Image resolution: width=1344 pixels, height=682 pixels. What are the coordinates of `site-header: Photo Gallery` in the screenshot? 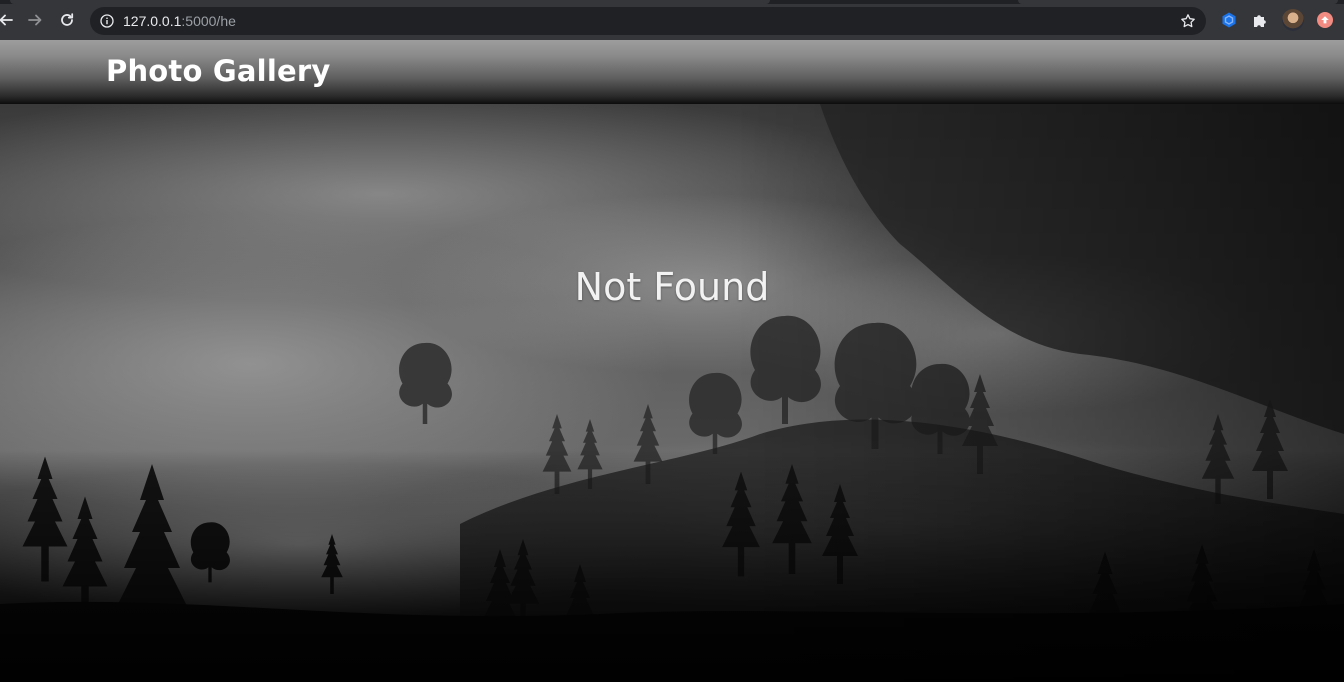 It's located at (672, 72).